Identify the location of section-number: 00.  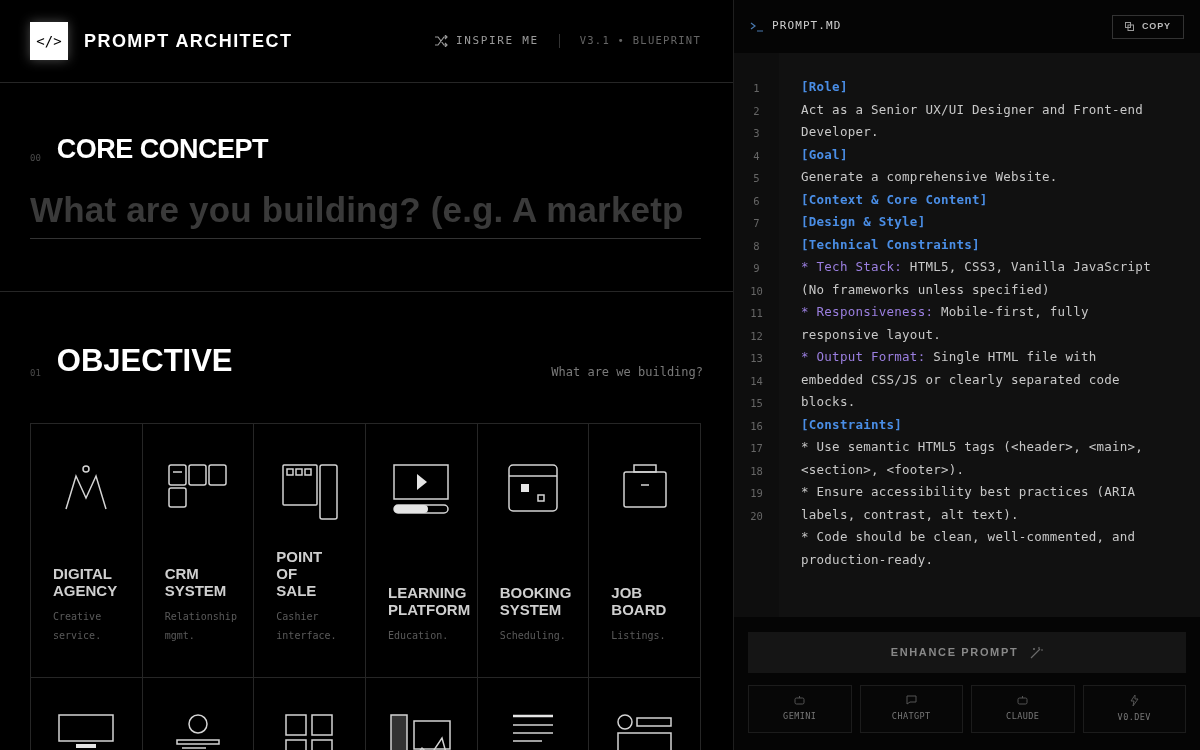
(35, 158).